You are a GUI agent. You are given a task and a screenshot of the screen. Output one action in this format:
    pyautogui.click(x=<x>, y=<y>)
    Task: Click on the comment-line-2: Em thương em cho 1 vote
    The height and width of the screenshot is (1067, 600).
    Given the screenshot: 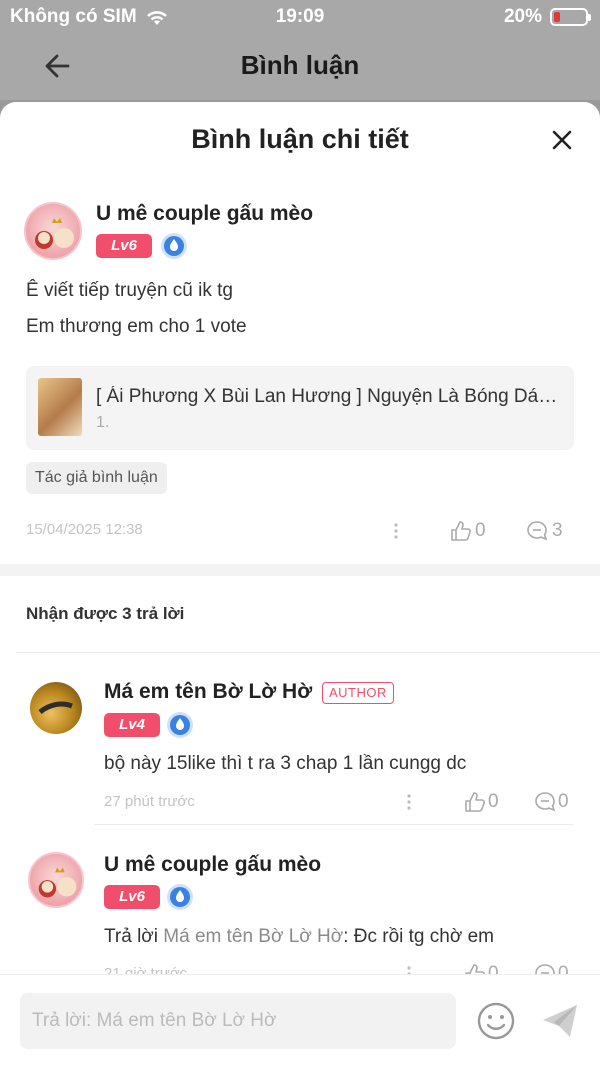 What is the action you would take?
    pyautogui.click(x=136, y=326)
    